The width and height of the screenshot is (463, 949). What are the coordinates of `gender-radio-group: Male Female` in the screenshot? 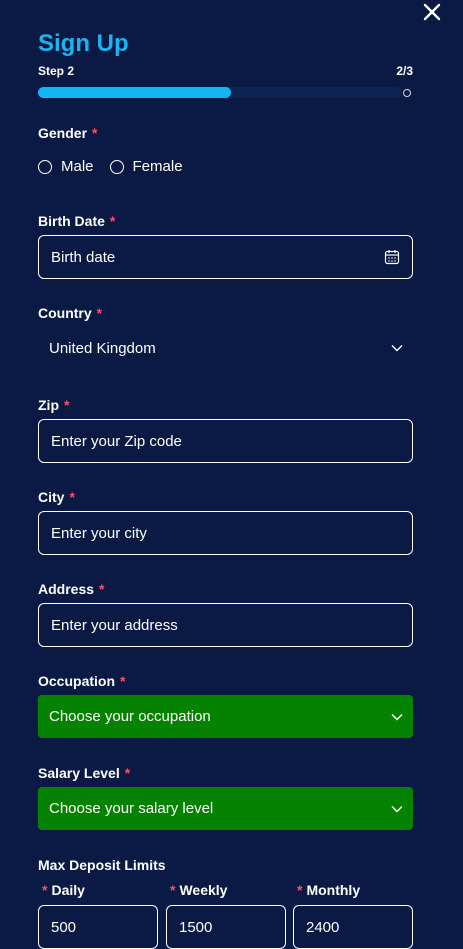 It's located at (118, 166).